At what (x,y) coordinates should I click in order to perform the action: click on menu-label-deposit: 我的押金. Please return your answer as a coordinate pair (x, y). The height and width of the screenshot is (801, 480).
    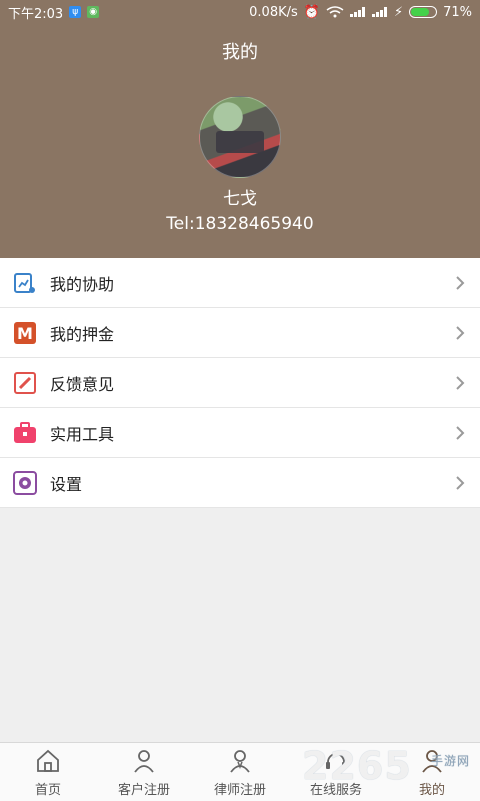
    Looking at the image, I should click on (82, 334).